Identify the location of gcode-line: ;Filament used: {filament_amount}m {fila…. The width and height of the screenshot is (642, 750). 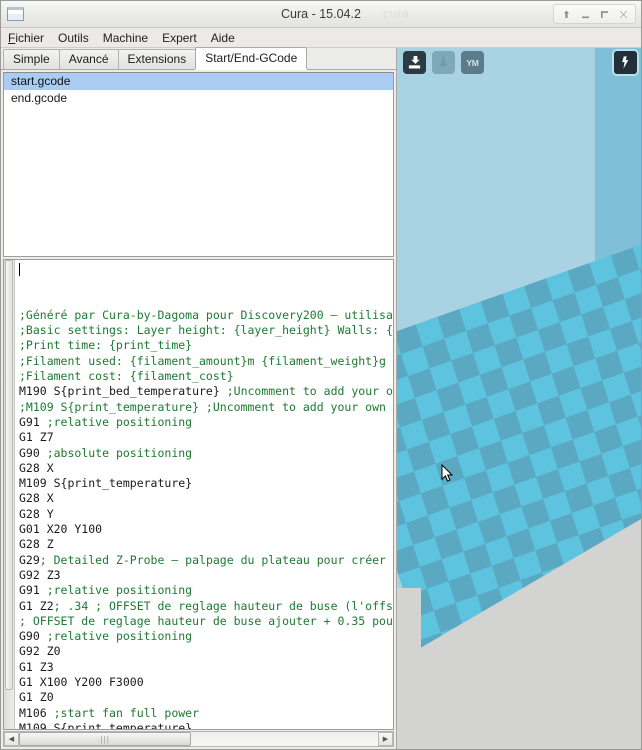
(202, 360).